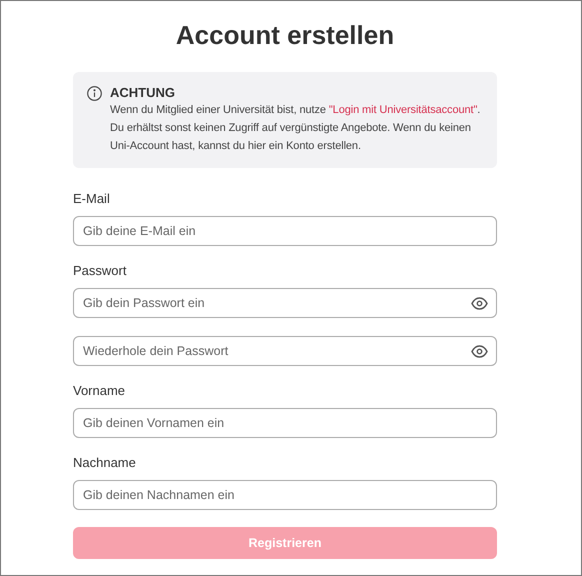 This screenshot has width=582, height=576. What do you see at coordinates (285, 231) in the screenshot?
I see `input-field: Gib deine E-Mail ein` at bounding box center [285, 231].